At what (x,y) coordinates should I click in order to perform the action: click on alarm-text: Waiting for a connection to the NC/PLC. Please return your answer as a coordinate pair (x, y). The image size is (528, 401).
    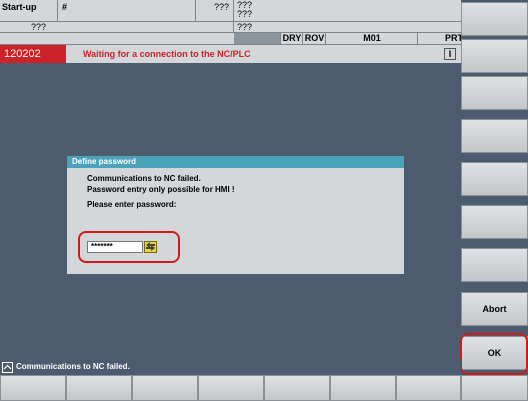
    Looking at the image, I should click on (167, 54).